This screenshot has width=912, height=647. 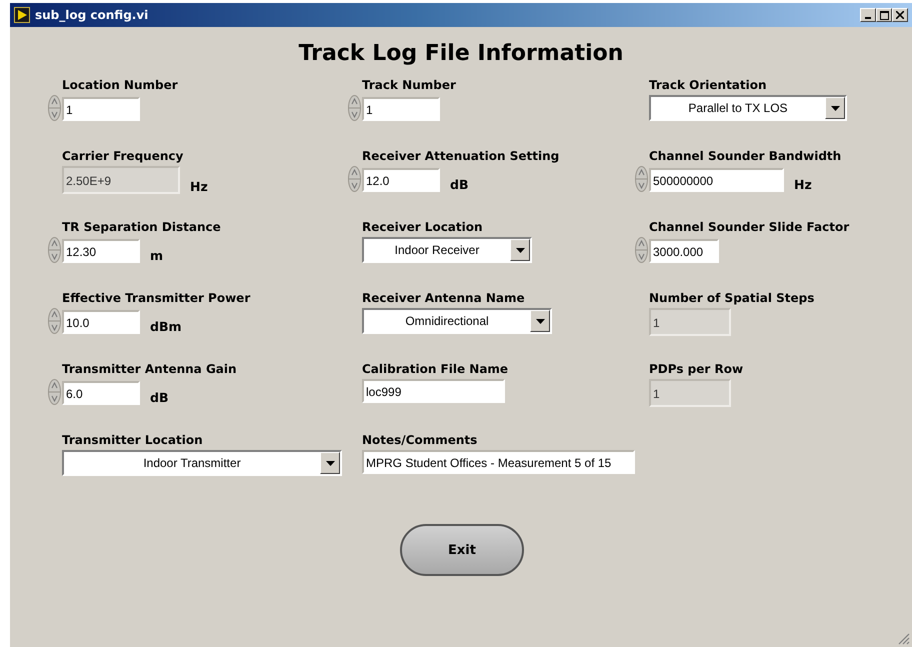 I want to click on dropdown: Omnidirectional, so click(x=457, y=321).